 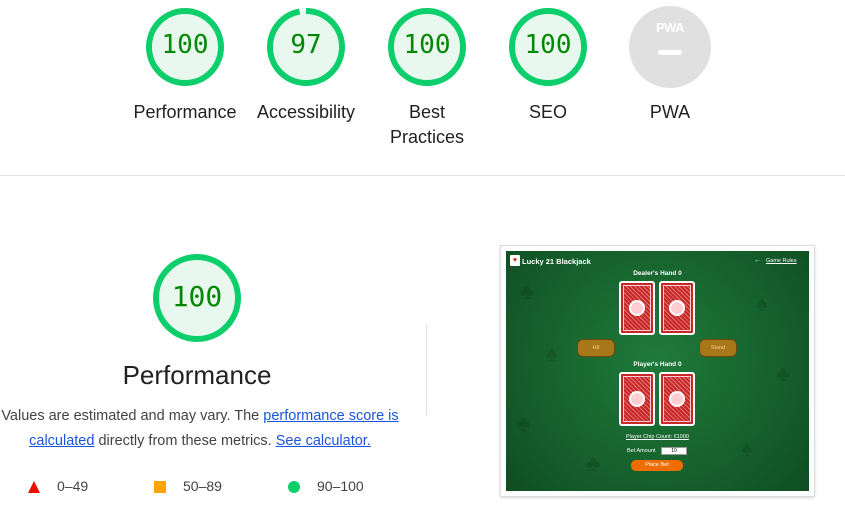 I want to click on best-practices-gauge: 100, so click(x=427, y=47).